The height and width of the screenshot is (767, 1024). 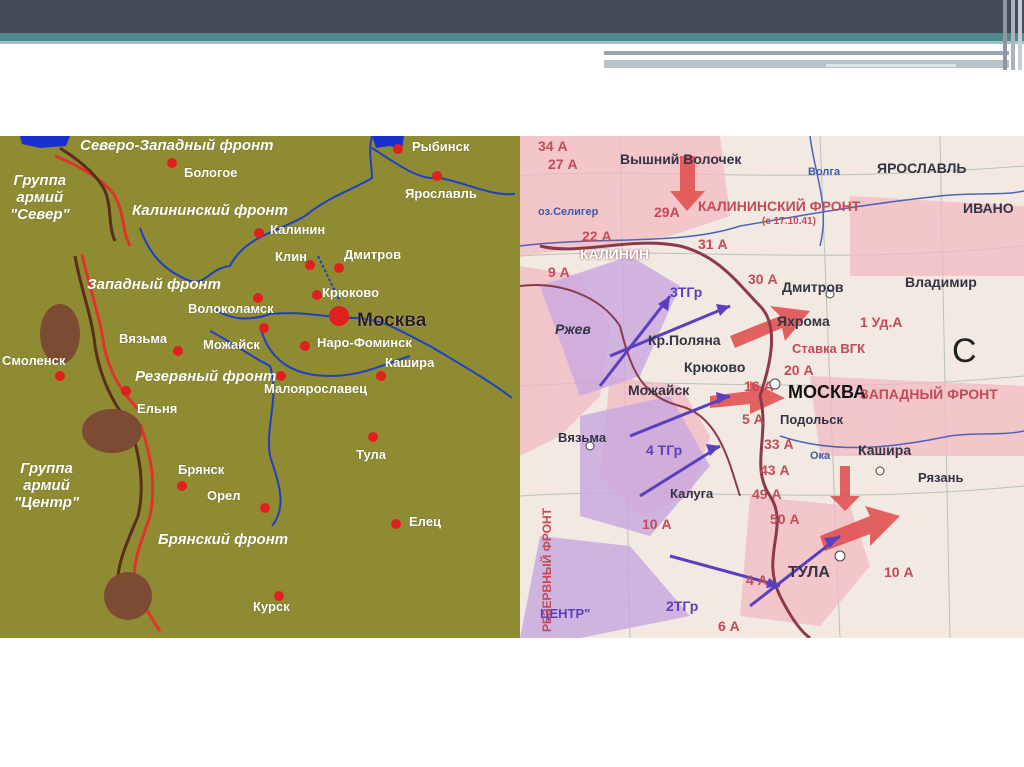 What do you see at coordinates (659, 390) in the screenshot?
I see `map-label: Можайск` at bounding box center [659, 390].